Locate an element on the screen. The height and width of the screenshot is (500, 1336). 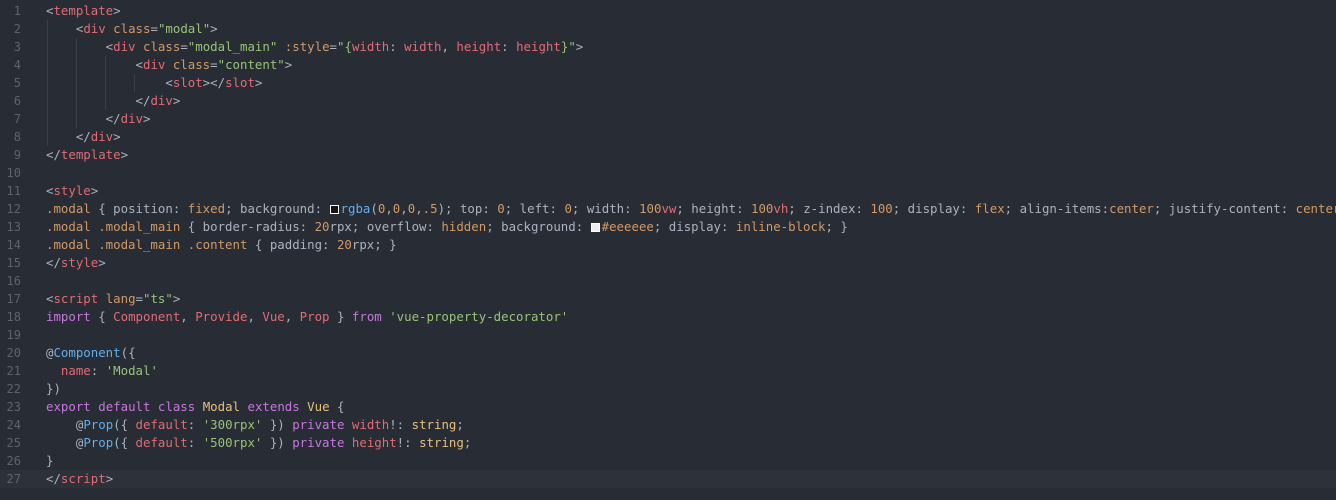
code-line-2: 2 <div class="modal"> is located at coordinates (668, 29).